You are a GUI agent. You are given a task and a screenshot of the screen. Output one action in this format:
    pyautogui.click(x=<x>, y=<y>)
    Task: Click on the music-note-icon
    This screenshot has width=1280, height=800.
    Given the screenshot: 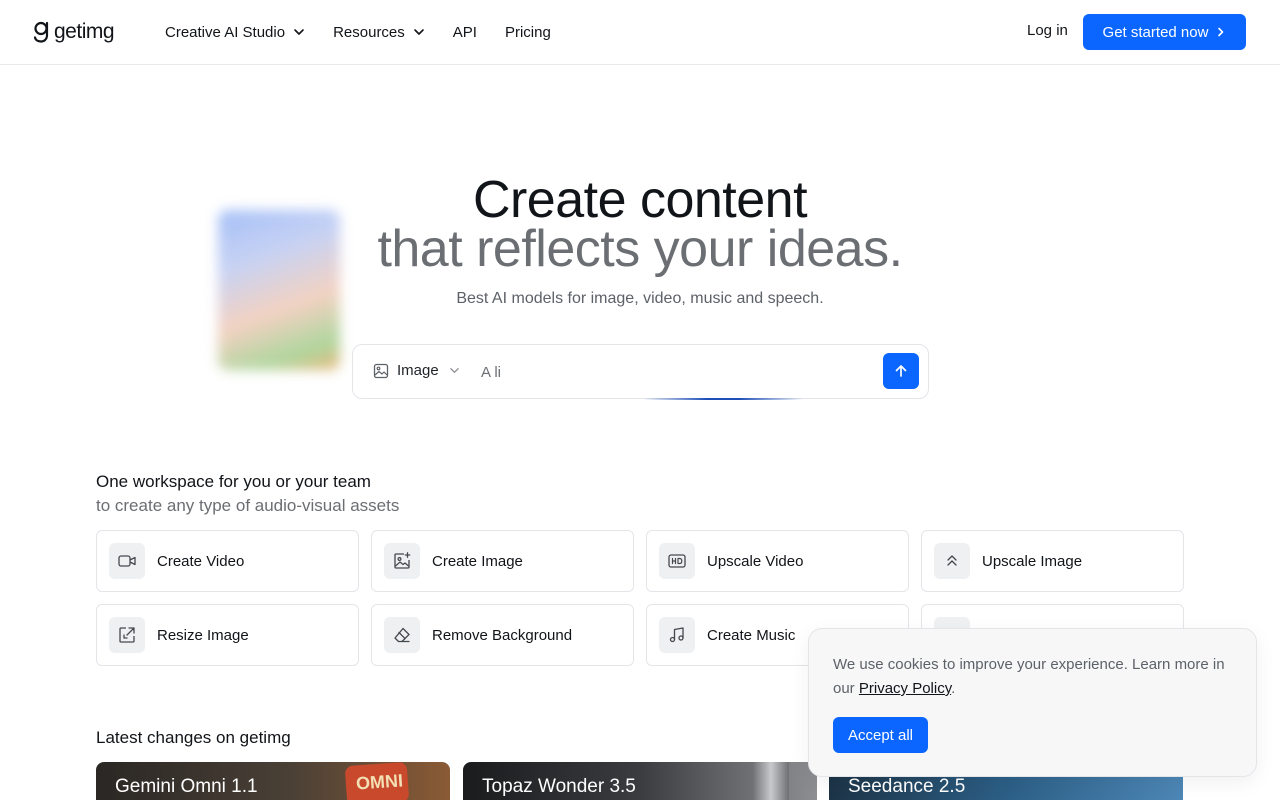 What is the action you would take?
    pyautogui.click(x=676, y=635)
    